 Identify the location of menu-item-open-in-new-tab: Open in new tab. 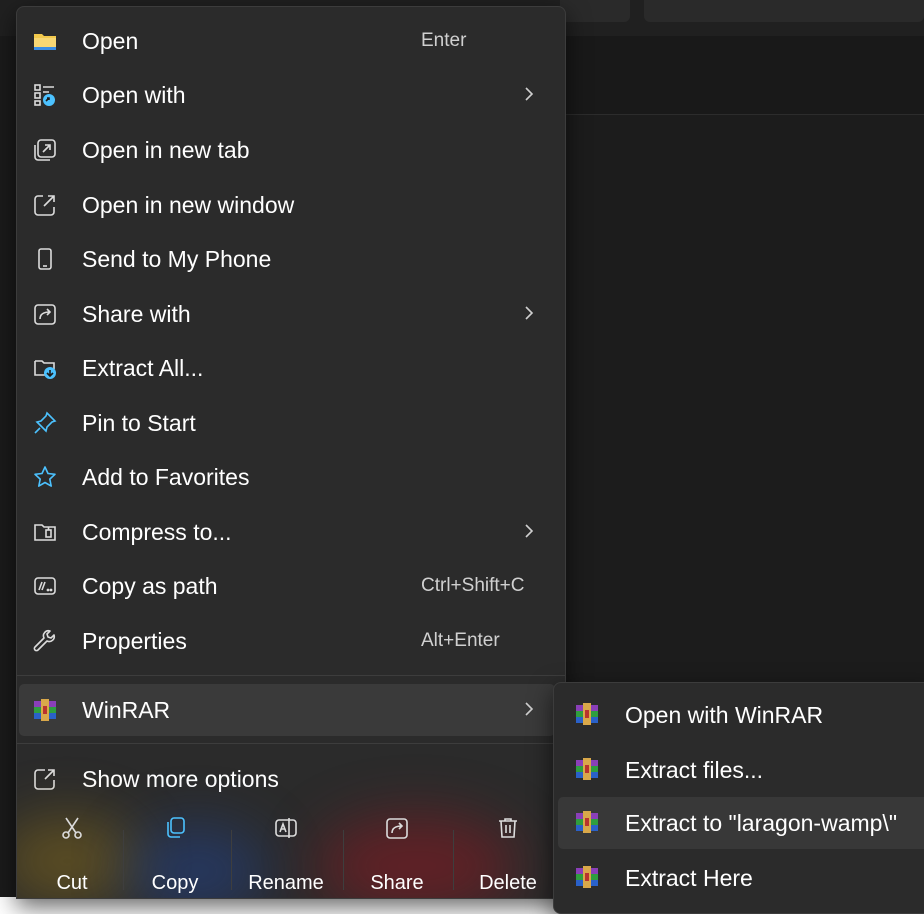
(290, 150).